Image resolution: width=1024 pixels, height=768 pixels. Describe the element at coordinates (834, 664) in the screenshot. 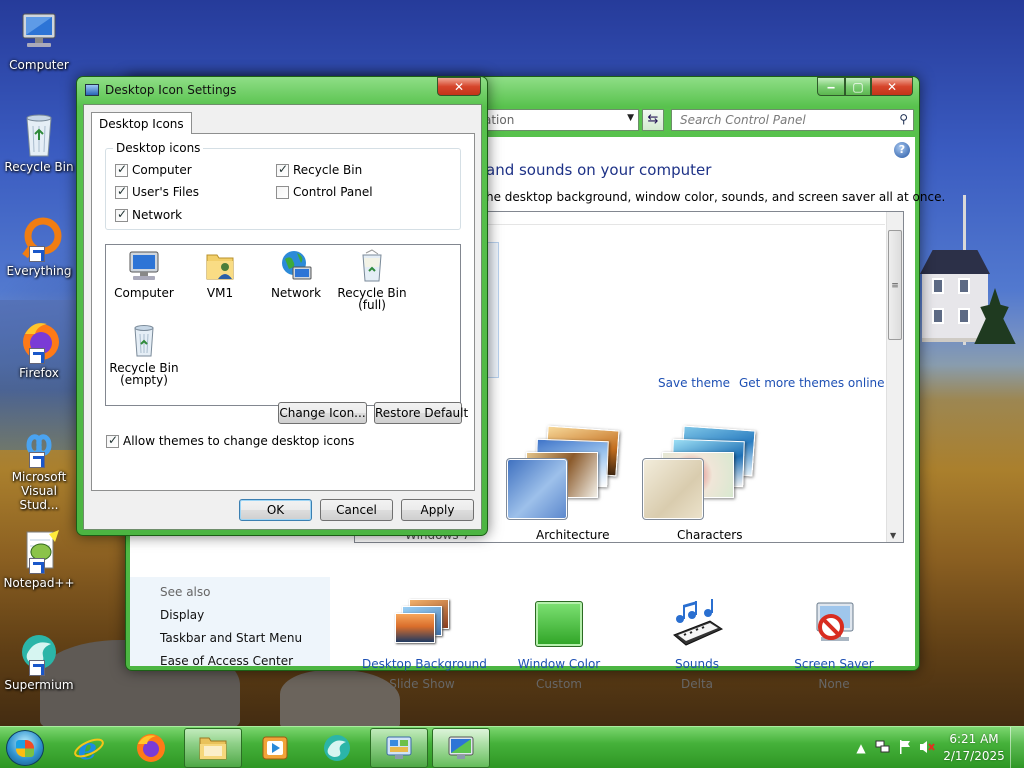

I see `screen-saver-label: Screen Saver` at that location.